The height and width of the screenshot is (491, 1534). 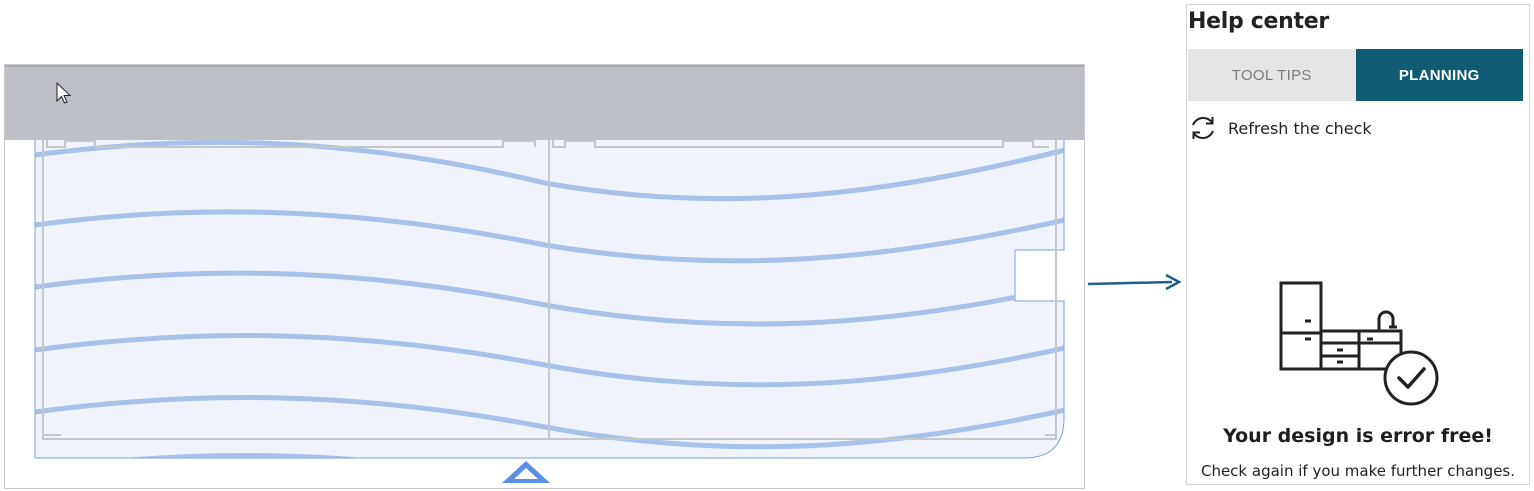 I want to click on tab-tool-tips: TOOL TIPS, so click(x=1272, y=75).